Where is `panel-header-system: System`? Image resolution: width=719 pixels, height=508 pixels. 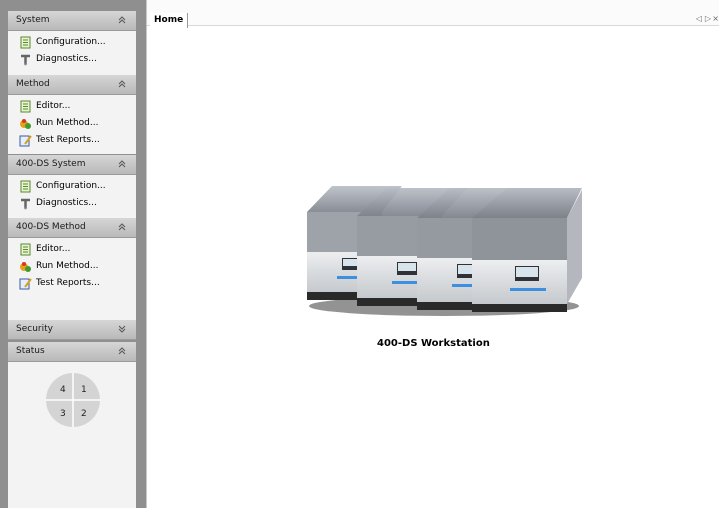 panel-header-system: System is located at coordinates (72, 21).